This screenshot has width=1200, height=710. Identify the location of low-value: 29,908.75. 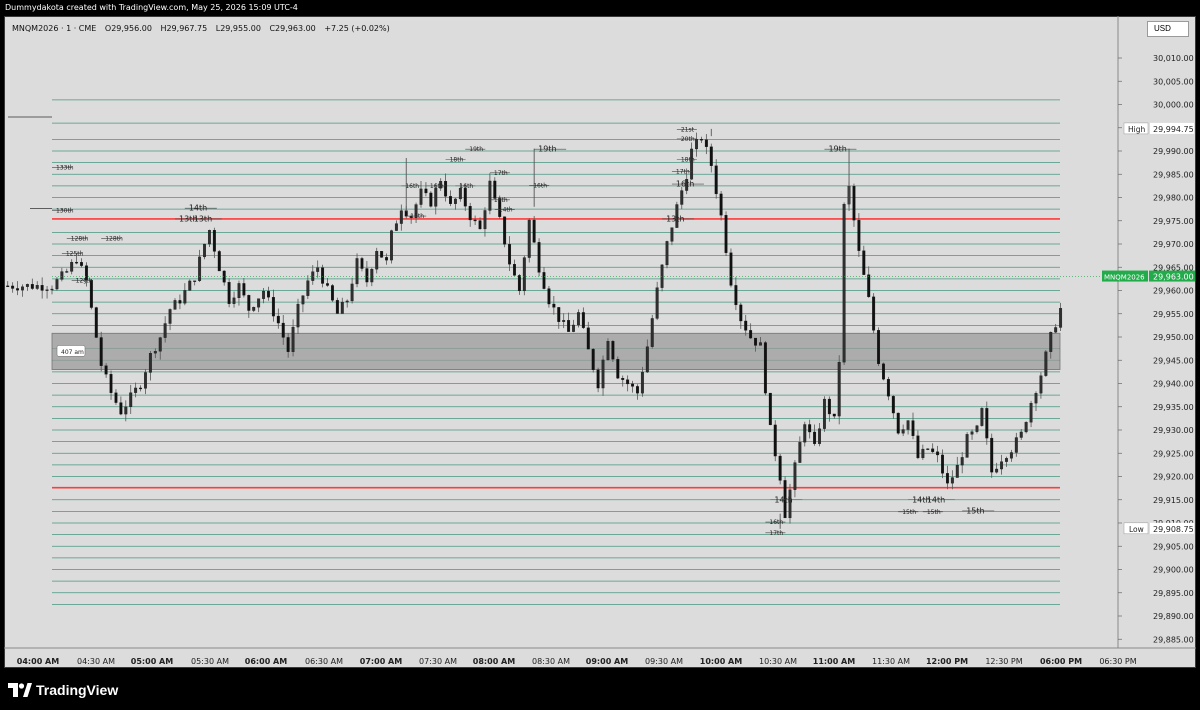
(1173, 529).